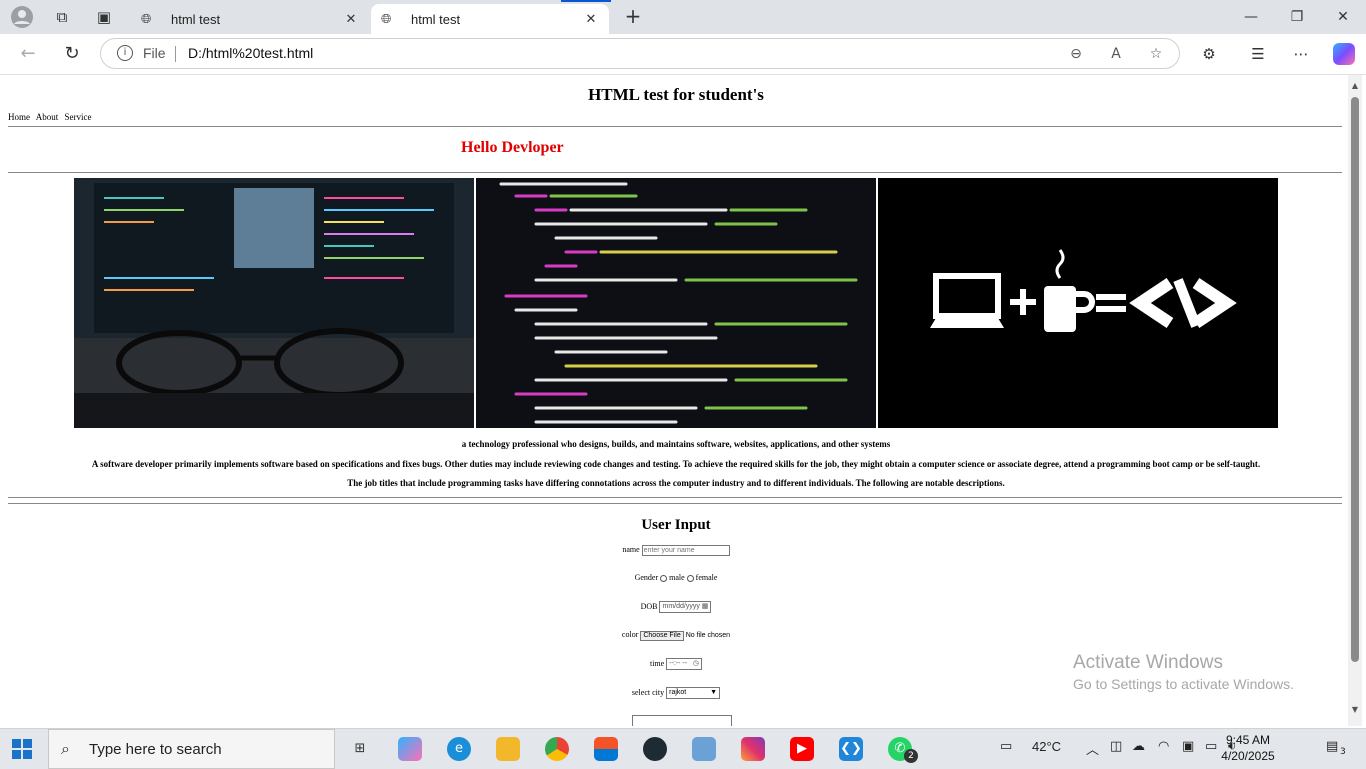  Describe the element at coordinates (512, 147) in the screenshot. I see `hello-heading: Hello Devloper` at that location.